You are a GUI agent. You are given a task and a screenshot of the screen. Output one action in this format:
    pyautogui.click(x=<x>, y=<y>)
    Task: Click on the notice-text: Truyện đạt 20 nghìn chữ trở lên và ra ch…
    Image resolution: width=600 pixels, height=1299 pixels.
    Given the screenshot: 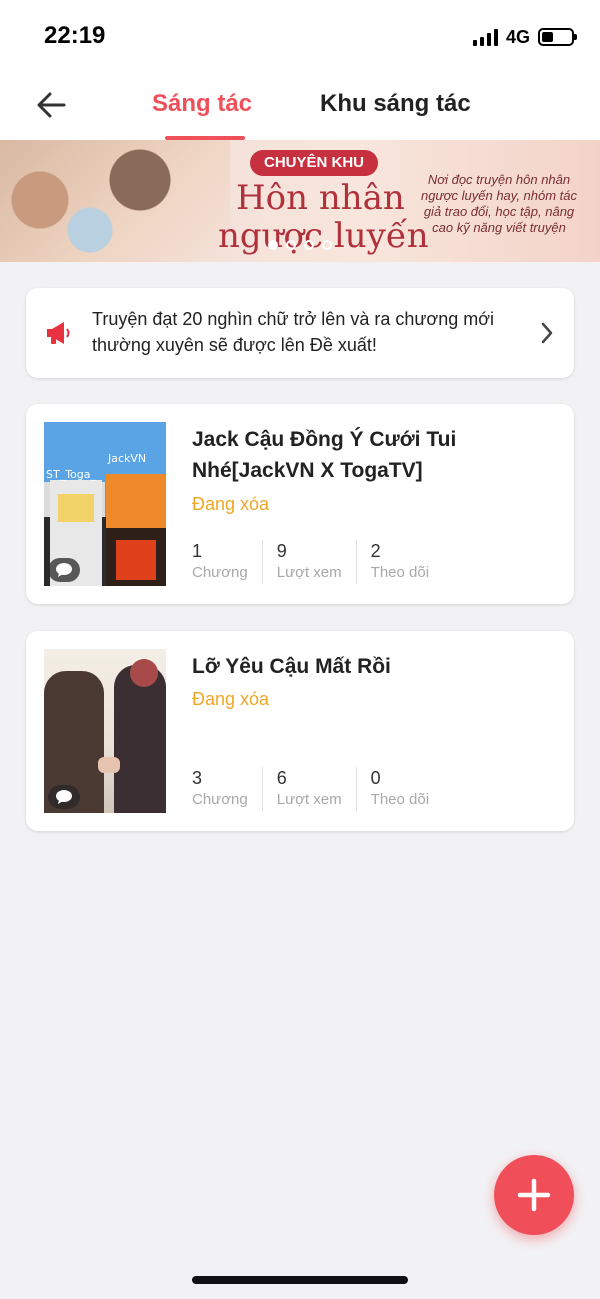 What is the action you would take?
    pyautogui.click(x=293, y=332)
    